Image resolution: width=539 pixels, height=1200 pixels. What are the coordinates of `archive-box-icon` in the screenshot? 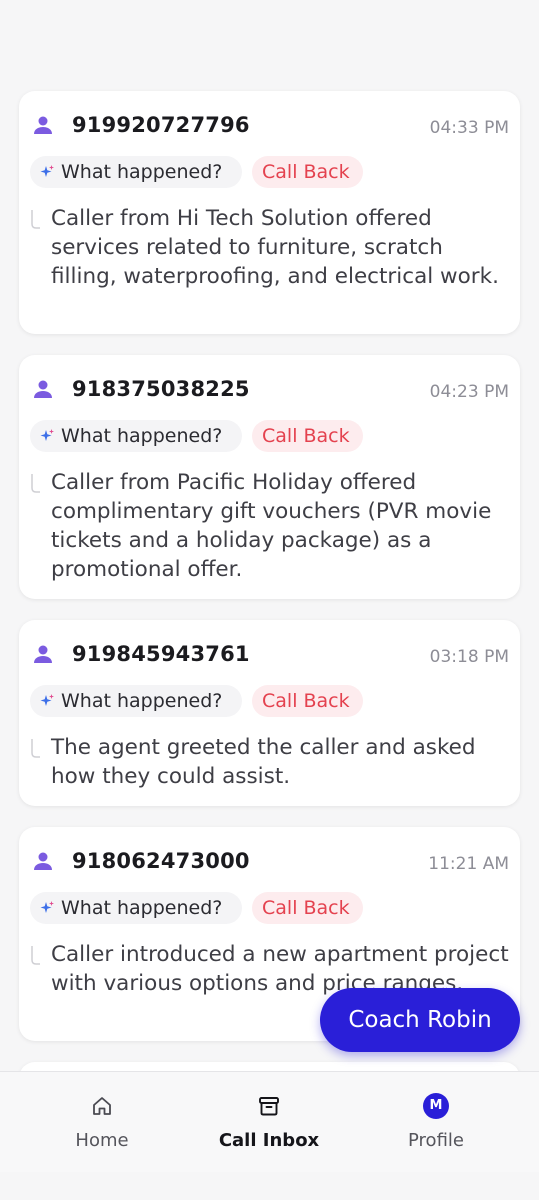 It's located at (269, 1106).